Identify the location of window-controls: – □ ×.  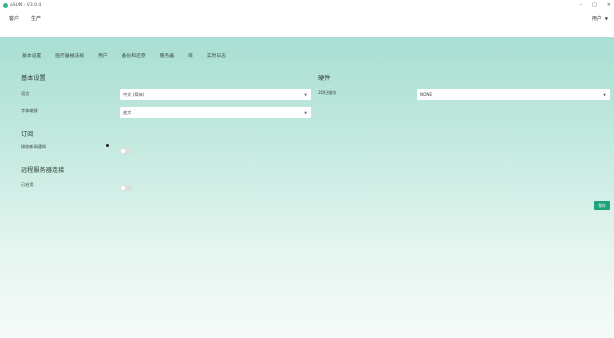
(595, 5).